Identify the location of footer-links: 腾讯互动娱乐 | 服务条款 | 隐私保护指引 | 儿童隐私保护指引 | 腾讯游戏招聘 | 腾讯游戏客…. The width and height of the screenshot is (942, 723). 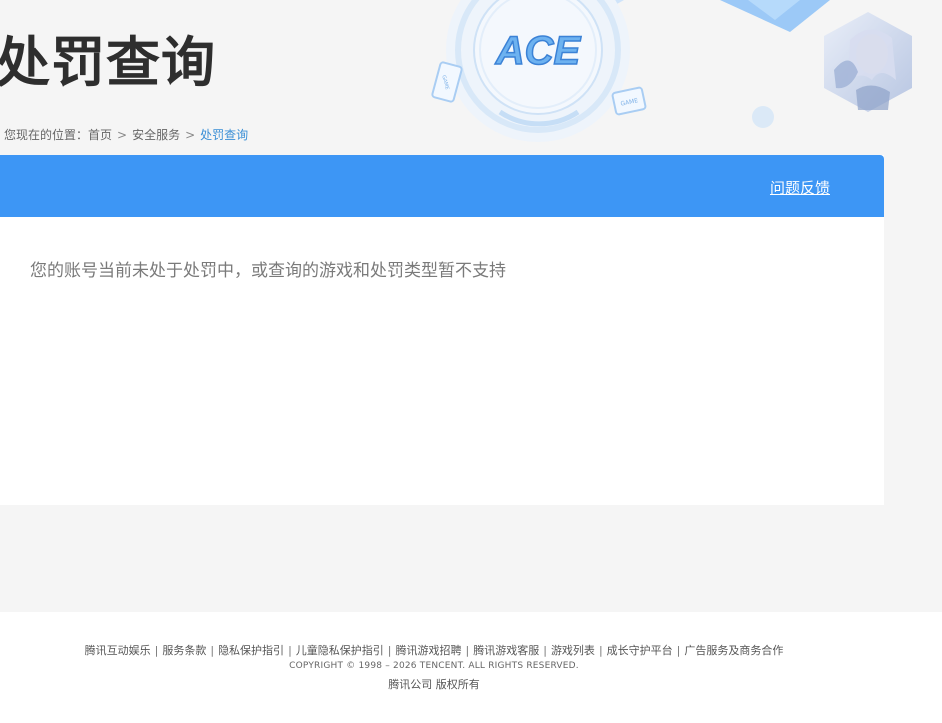
(434, 650).